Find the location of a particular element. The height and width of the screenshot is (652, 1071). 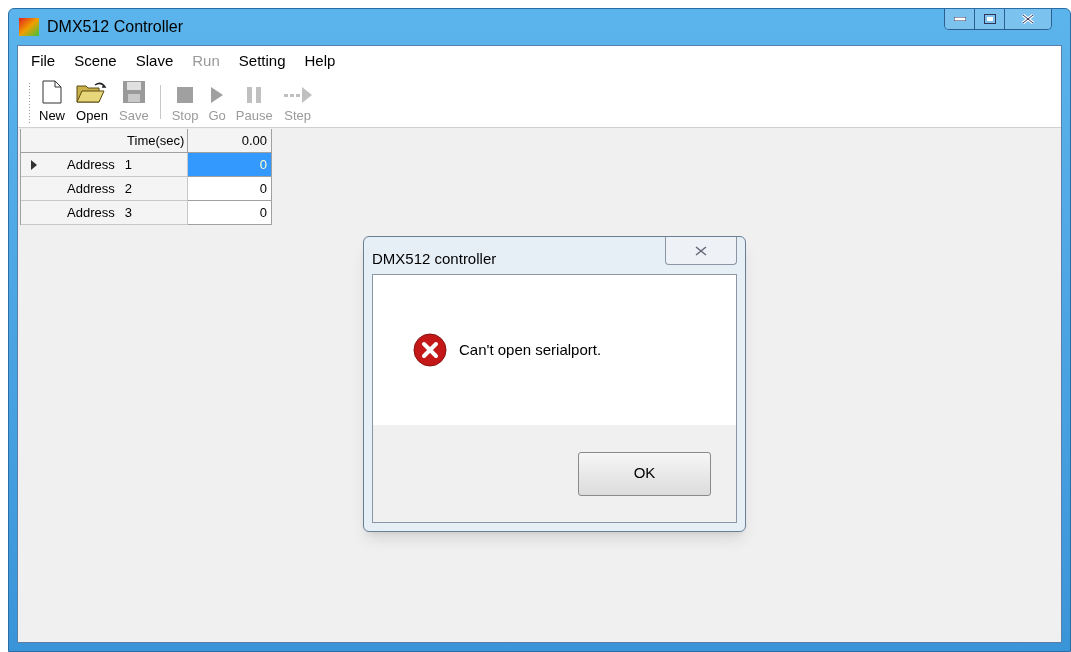

step-arrow-icon is located at coordinates (297, 94).